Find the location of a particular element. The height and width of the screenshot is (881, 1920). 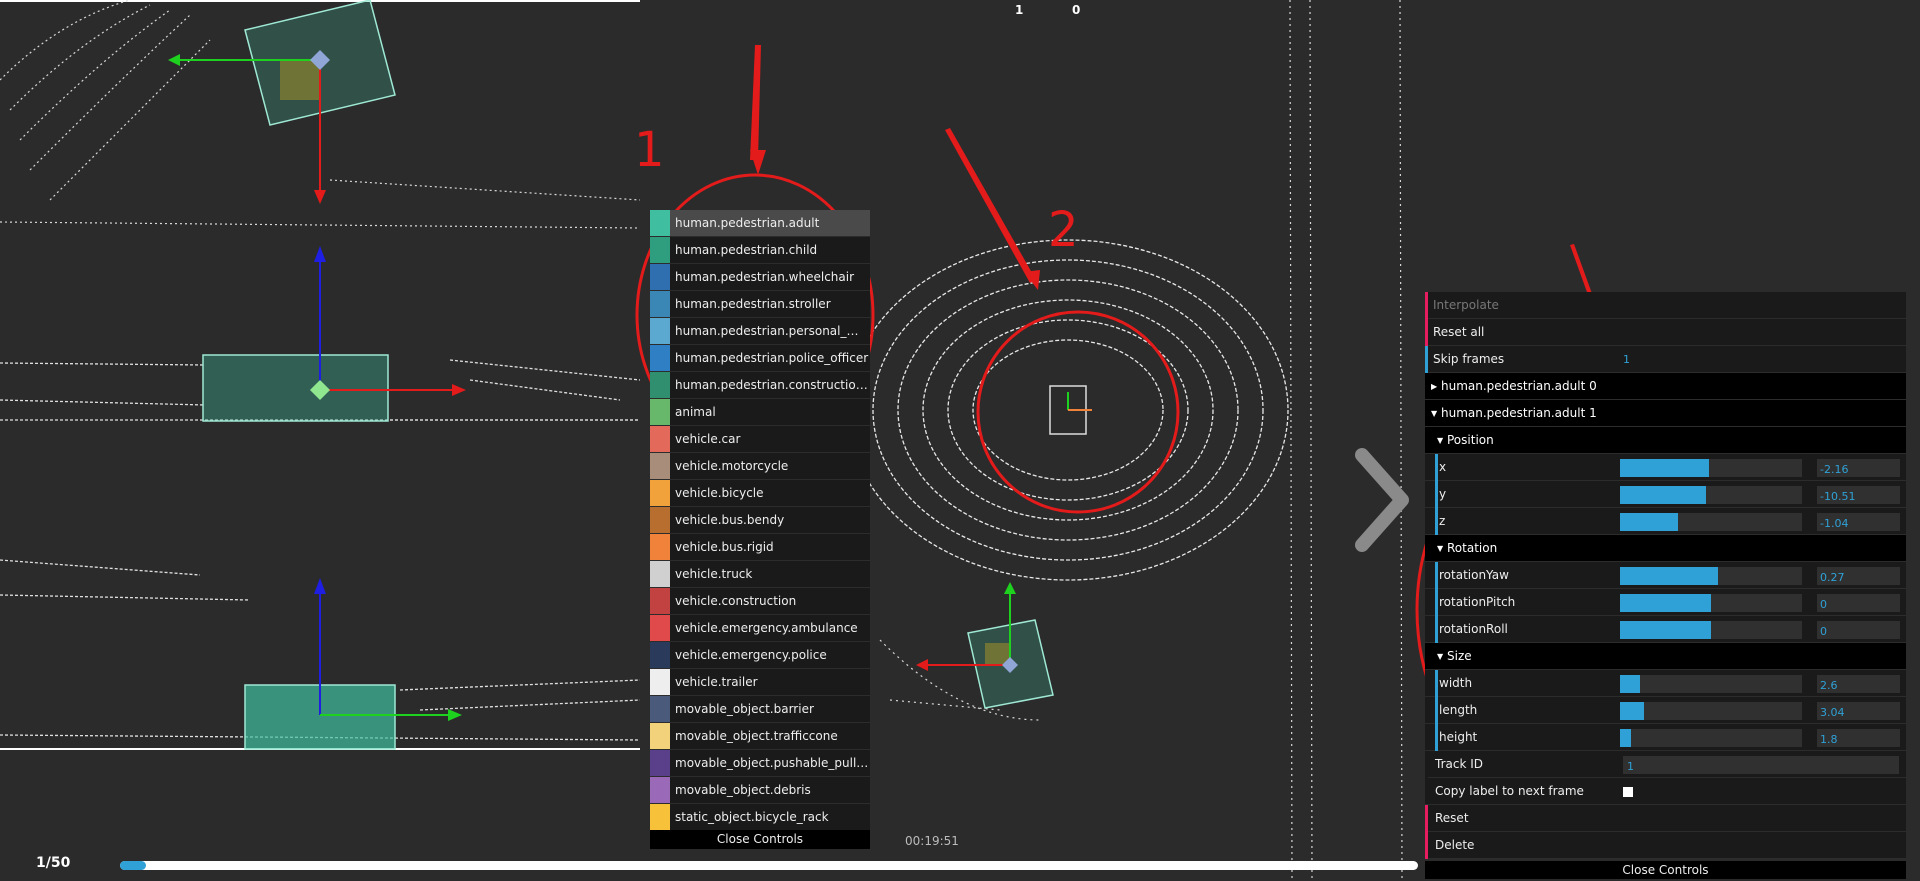

class-item: human.pedestrian.wheelchair is located at coordinates (760, 277).